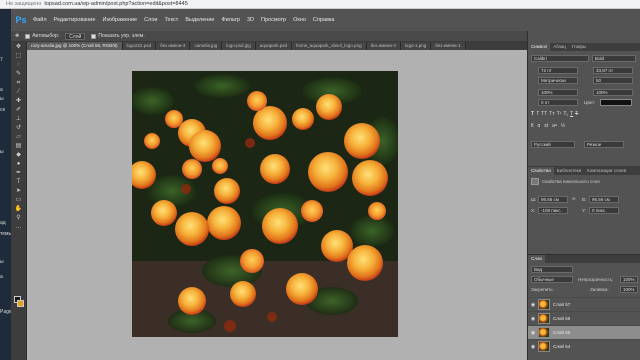 The width and height of the screenshot is (640, 360). I want to click on baseline-shift-field: 0 пт, so click(558, 102).